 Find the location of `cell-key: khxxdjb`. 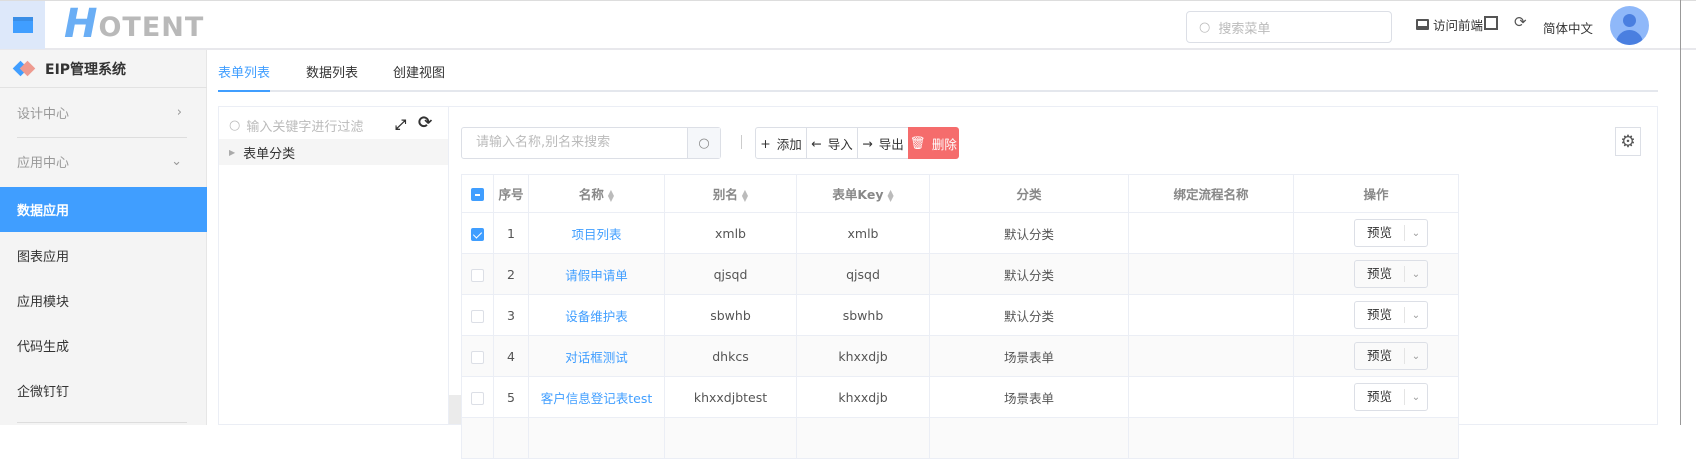

cell-key: khxxdjb is located at coordinates (863, 356).